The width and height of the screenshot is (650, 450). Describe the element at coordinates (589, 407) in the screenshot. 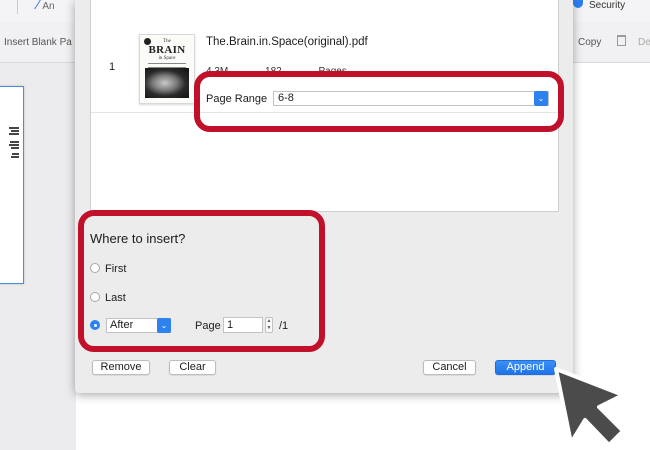

I see `mouse-cursor-icon` at that location.